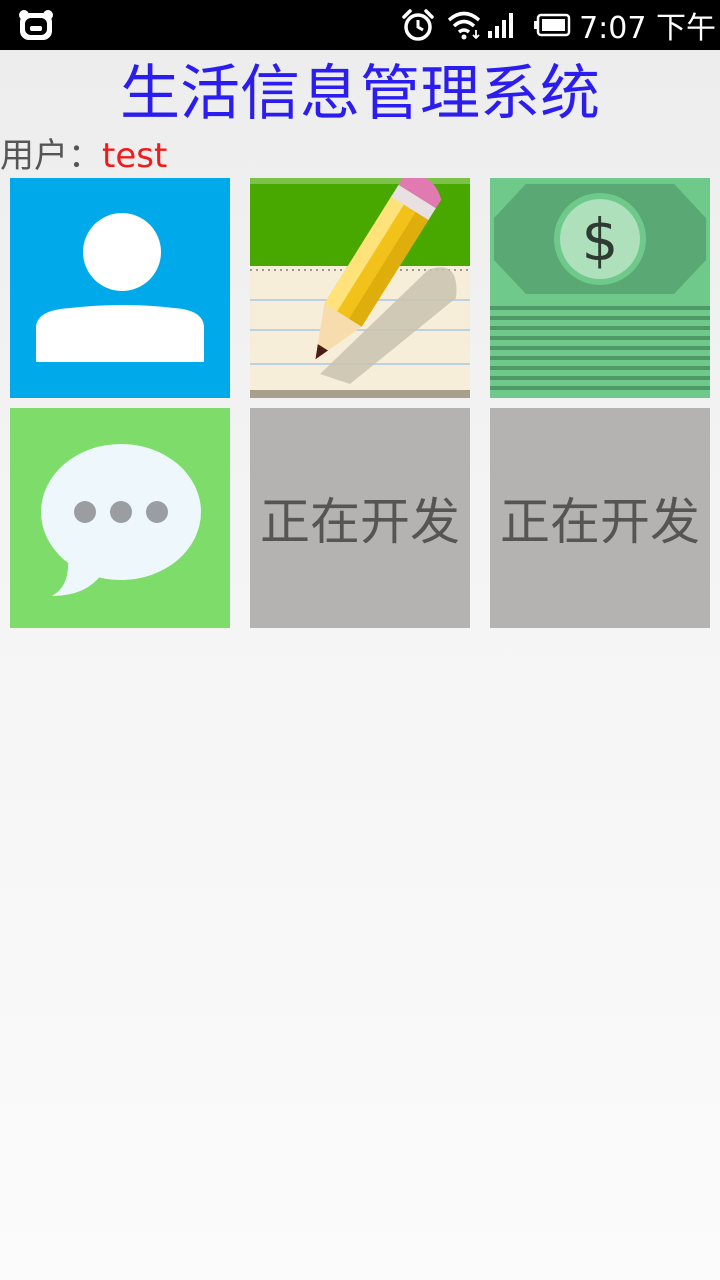 The width and height of the screenshot is (720, 1280). Describe the element at coordinates (36, 25) in the screenshot. I see `bear-face-icon` at that location.